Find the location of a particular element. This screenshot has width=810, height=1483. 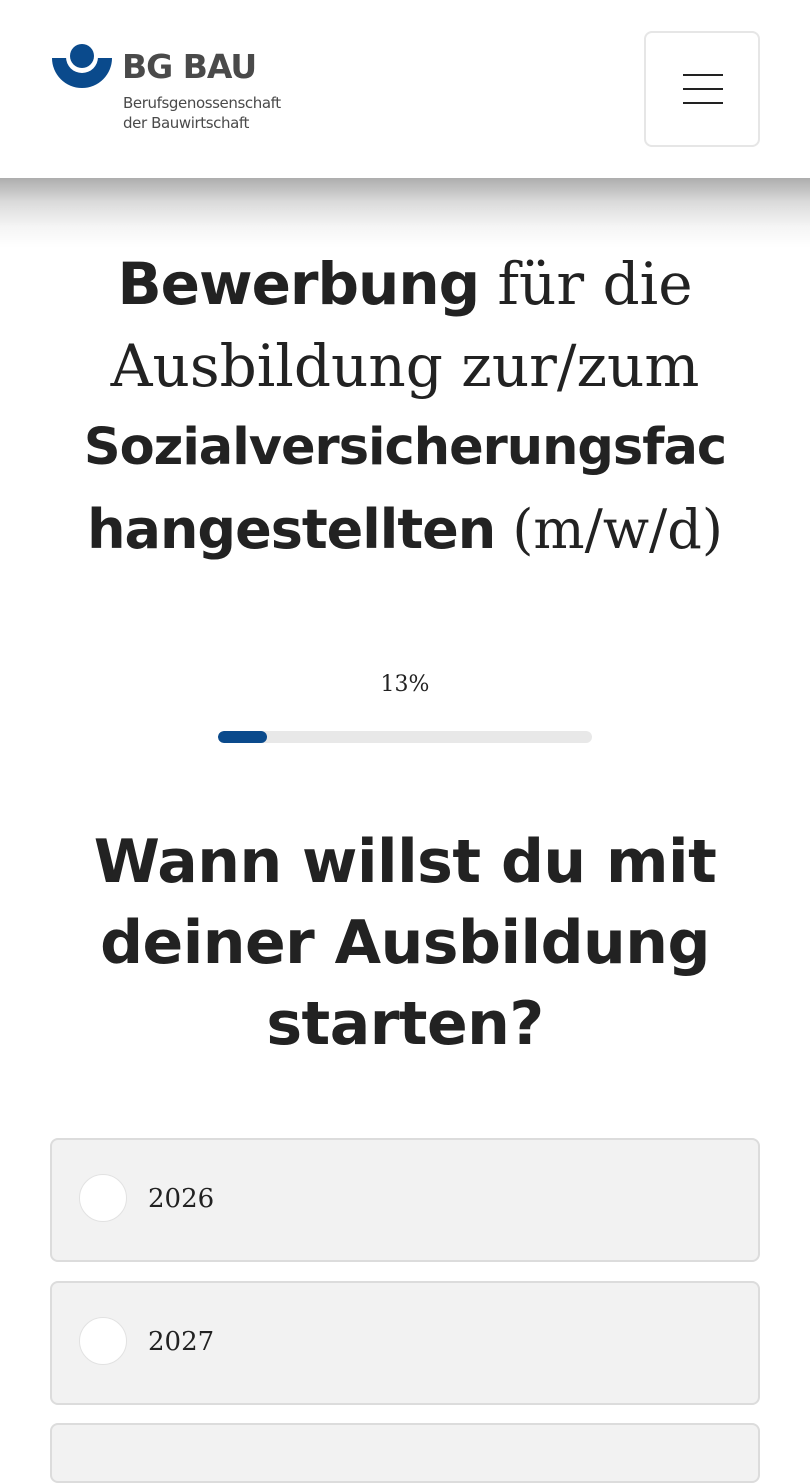

option-label: 2027 is located at coordinates (181, 1342).